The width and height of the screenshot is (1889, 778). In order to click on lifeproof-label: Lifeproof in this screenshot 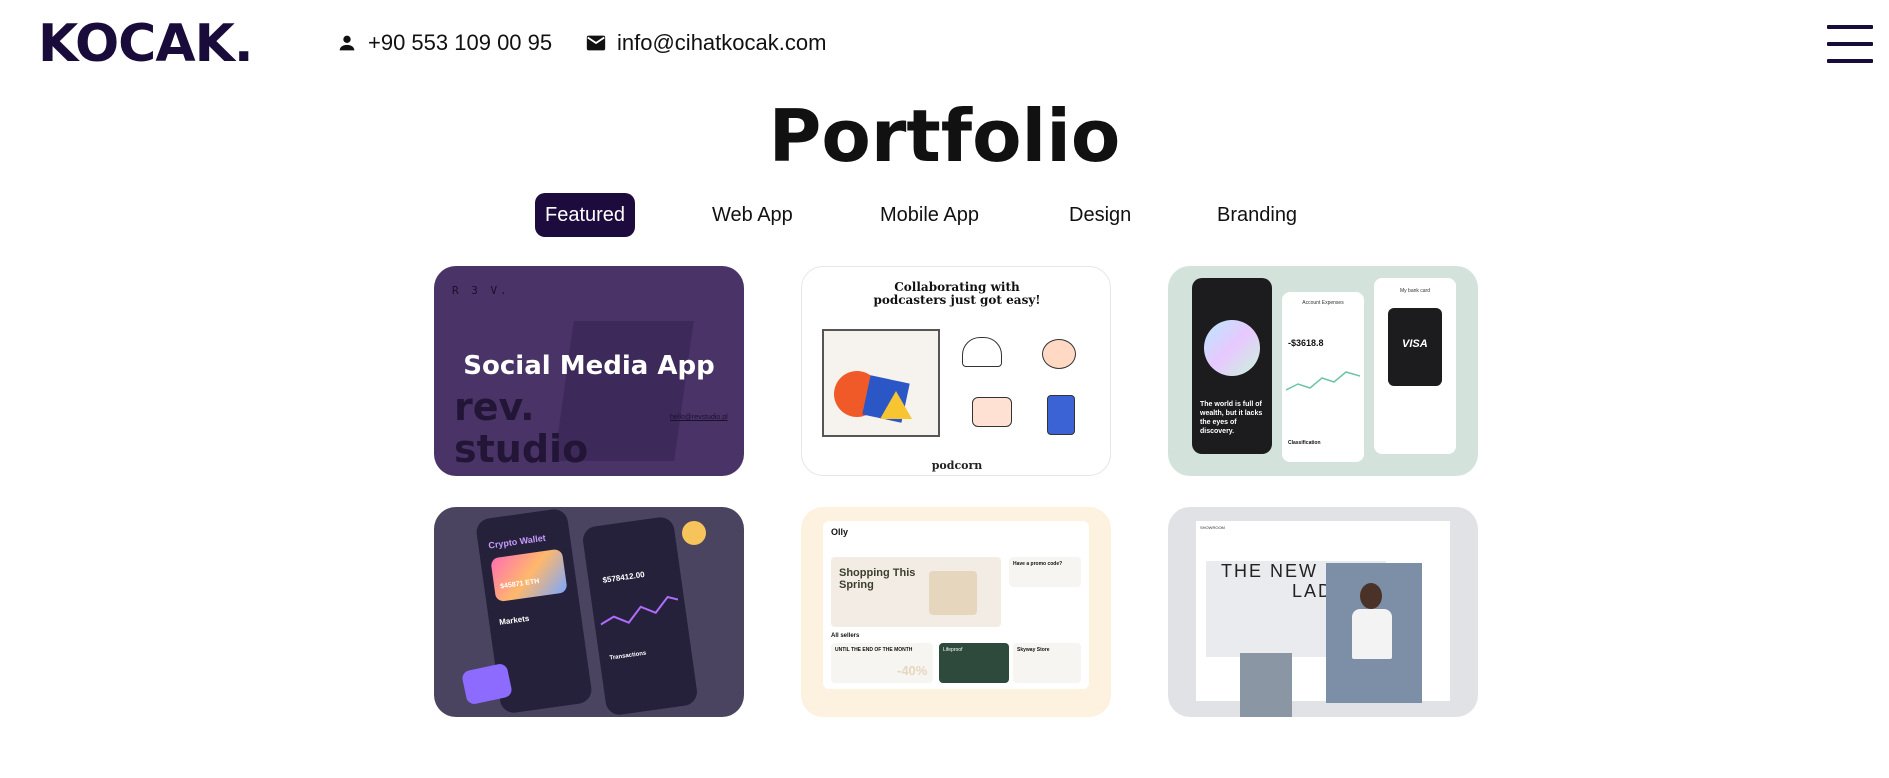, I will do `click(953, 650)`.